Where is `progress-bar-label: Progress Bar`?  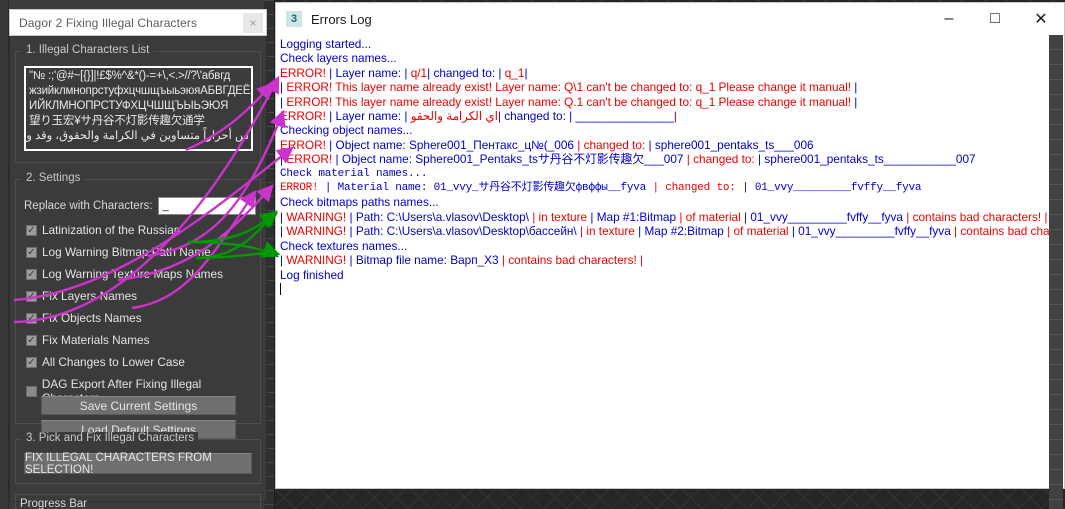 progress-bar-label: Progress Bar is located at coordinates (54, 503).